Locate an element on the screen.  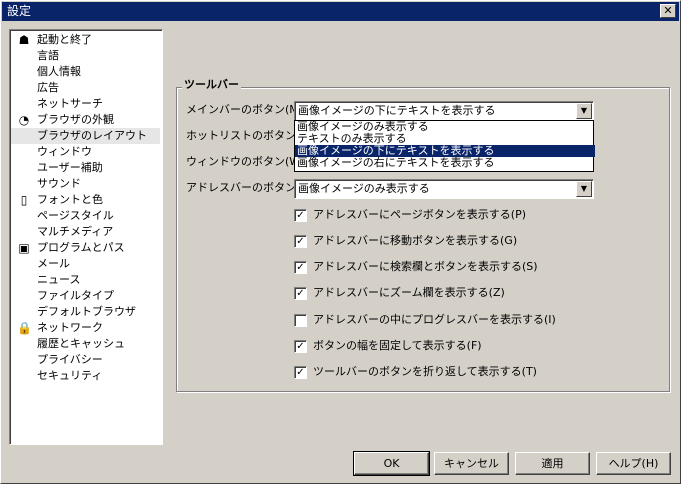
option-checkbox-label: アドレスバーの中にプログレスバーを表示する(I) is located at coordinates (434, 320).